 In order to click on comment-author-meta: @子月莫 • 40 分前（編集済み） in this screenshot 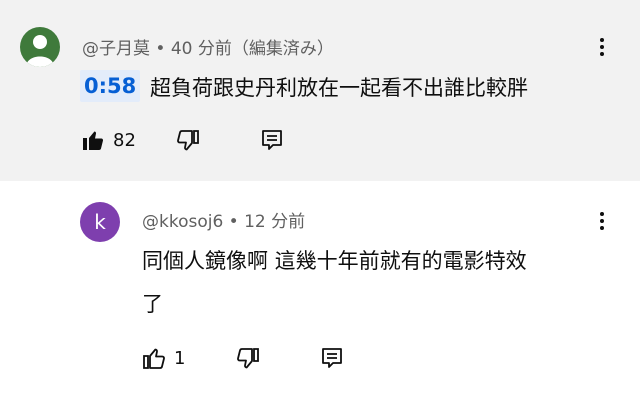, I will do `click(208, 46)`.